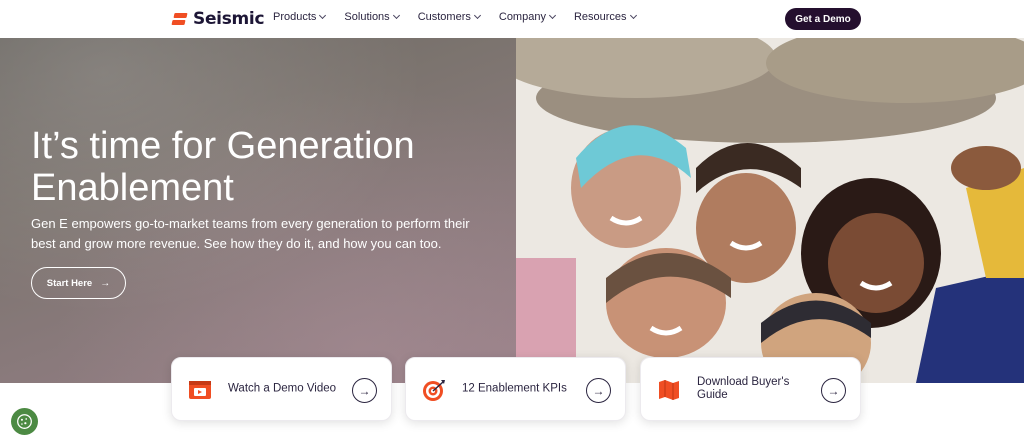 The image size is (1024, 439). Describe the element at coordinates (367, 17) in the screenshot. I see `menu-item-label: Solutions` at that location.